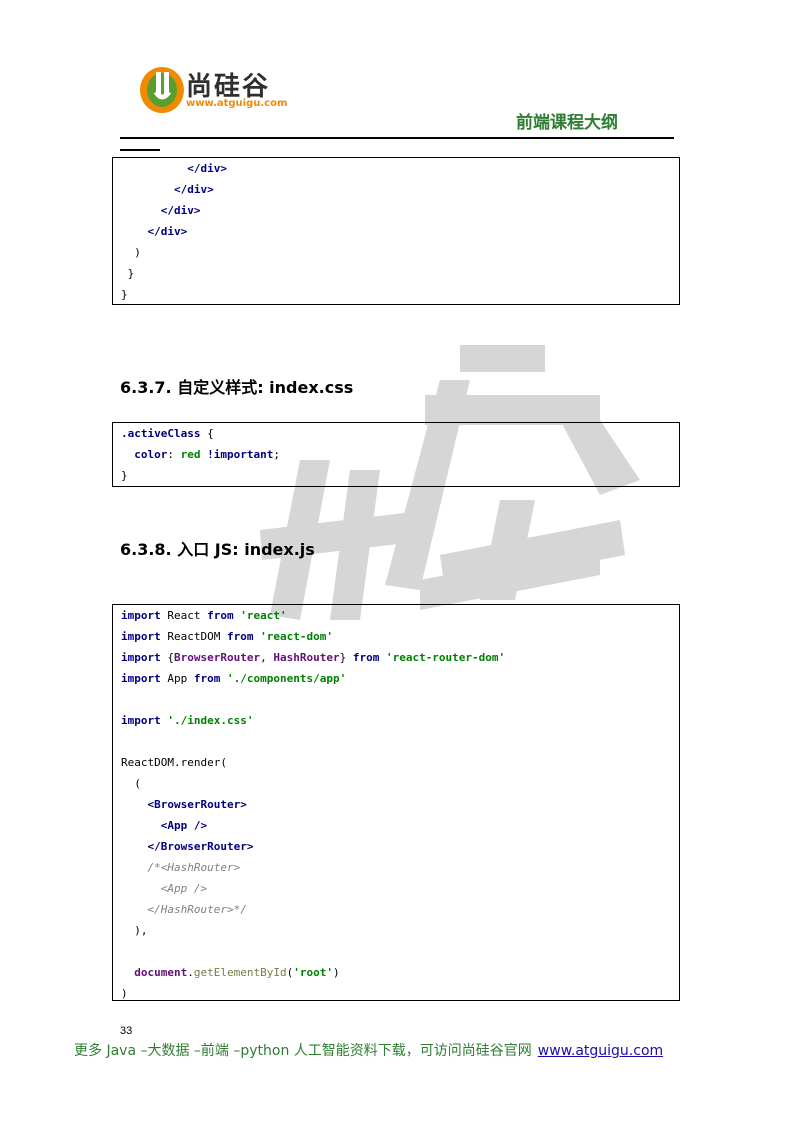 This screenshot has width=794, height=1123. I want to click on code-line: import React from 'react', so click(396, 615).